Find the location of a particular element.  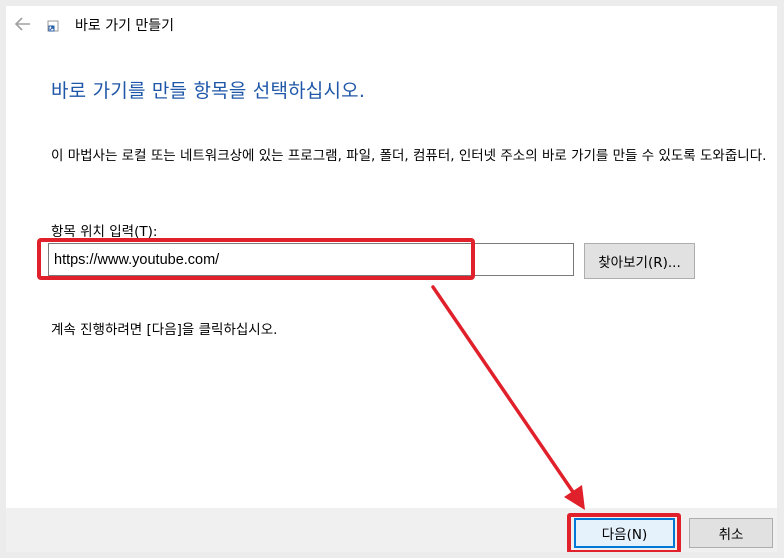

location-label: 항목 위치 입력(T): is located at coordinates (104, 232).